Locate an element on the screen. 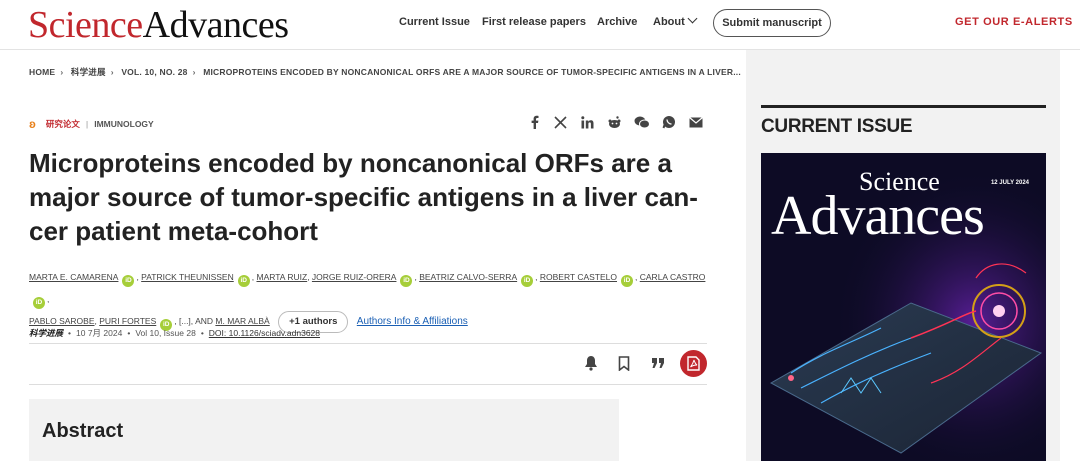 Image resolution: width=1080 pixels, height=461 pixels. publication-date: 10 7月 2024 is located at coordinates (99, 333).